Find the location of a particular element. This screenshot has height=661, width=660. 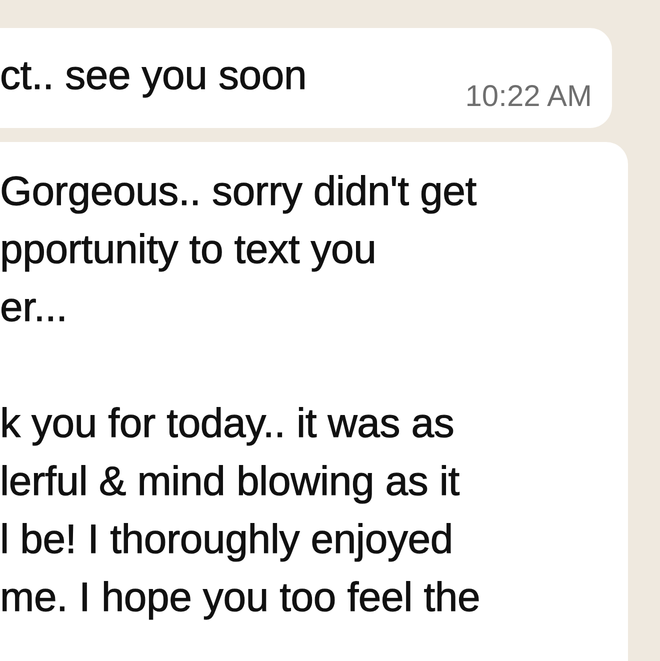

message-text: k you for today.. it was as is located at coordinates (228, 423).